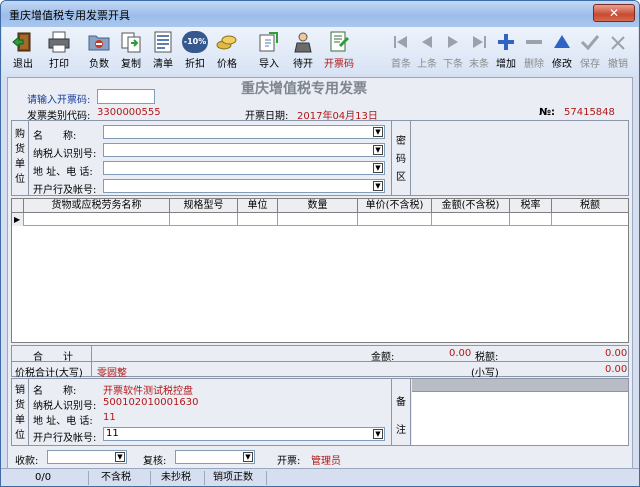 The image size is (640, 487). Describe the element at coordinates (506, 50) in the screenshot. I see `add-button: 增加` at that location.